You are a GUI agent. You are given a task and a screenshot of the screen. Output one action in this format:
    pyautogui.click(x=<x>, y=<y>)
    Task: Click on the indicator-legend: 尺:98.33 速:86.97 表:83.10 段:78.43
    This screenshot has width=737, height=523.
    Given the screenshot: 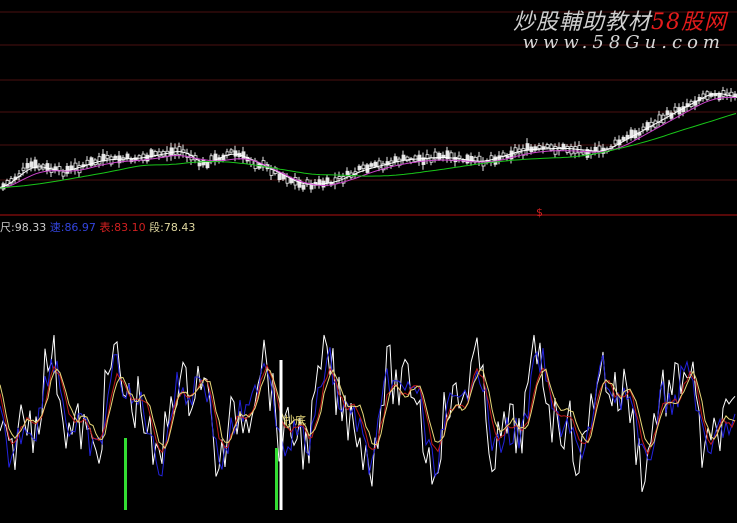 What is the action you would take?
    pyautogui.click(x=98, y=227)
    